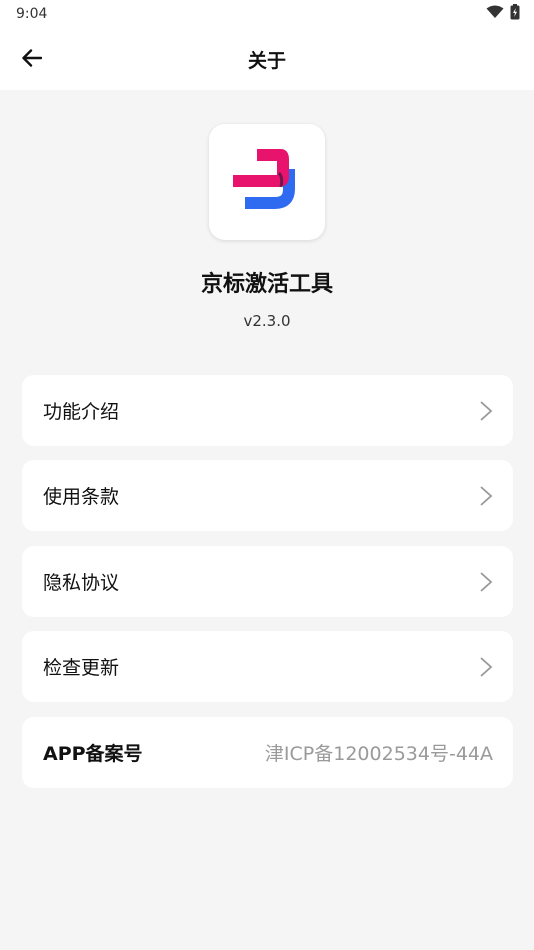  Describe the element at coordinates (267, 321) in the screenshot. I see `app-version: v2.3.0` at that location.